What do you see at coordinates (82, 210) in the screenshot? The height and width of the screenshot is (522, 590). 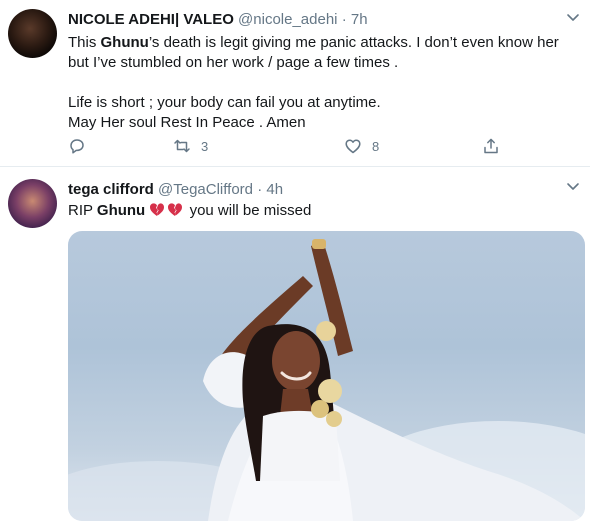 I see `text-segment: RIP` at bounding box center [82, 210].